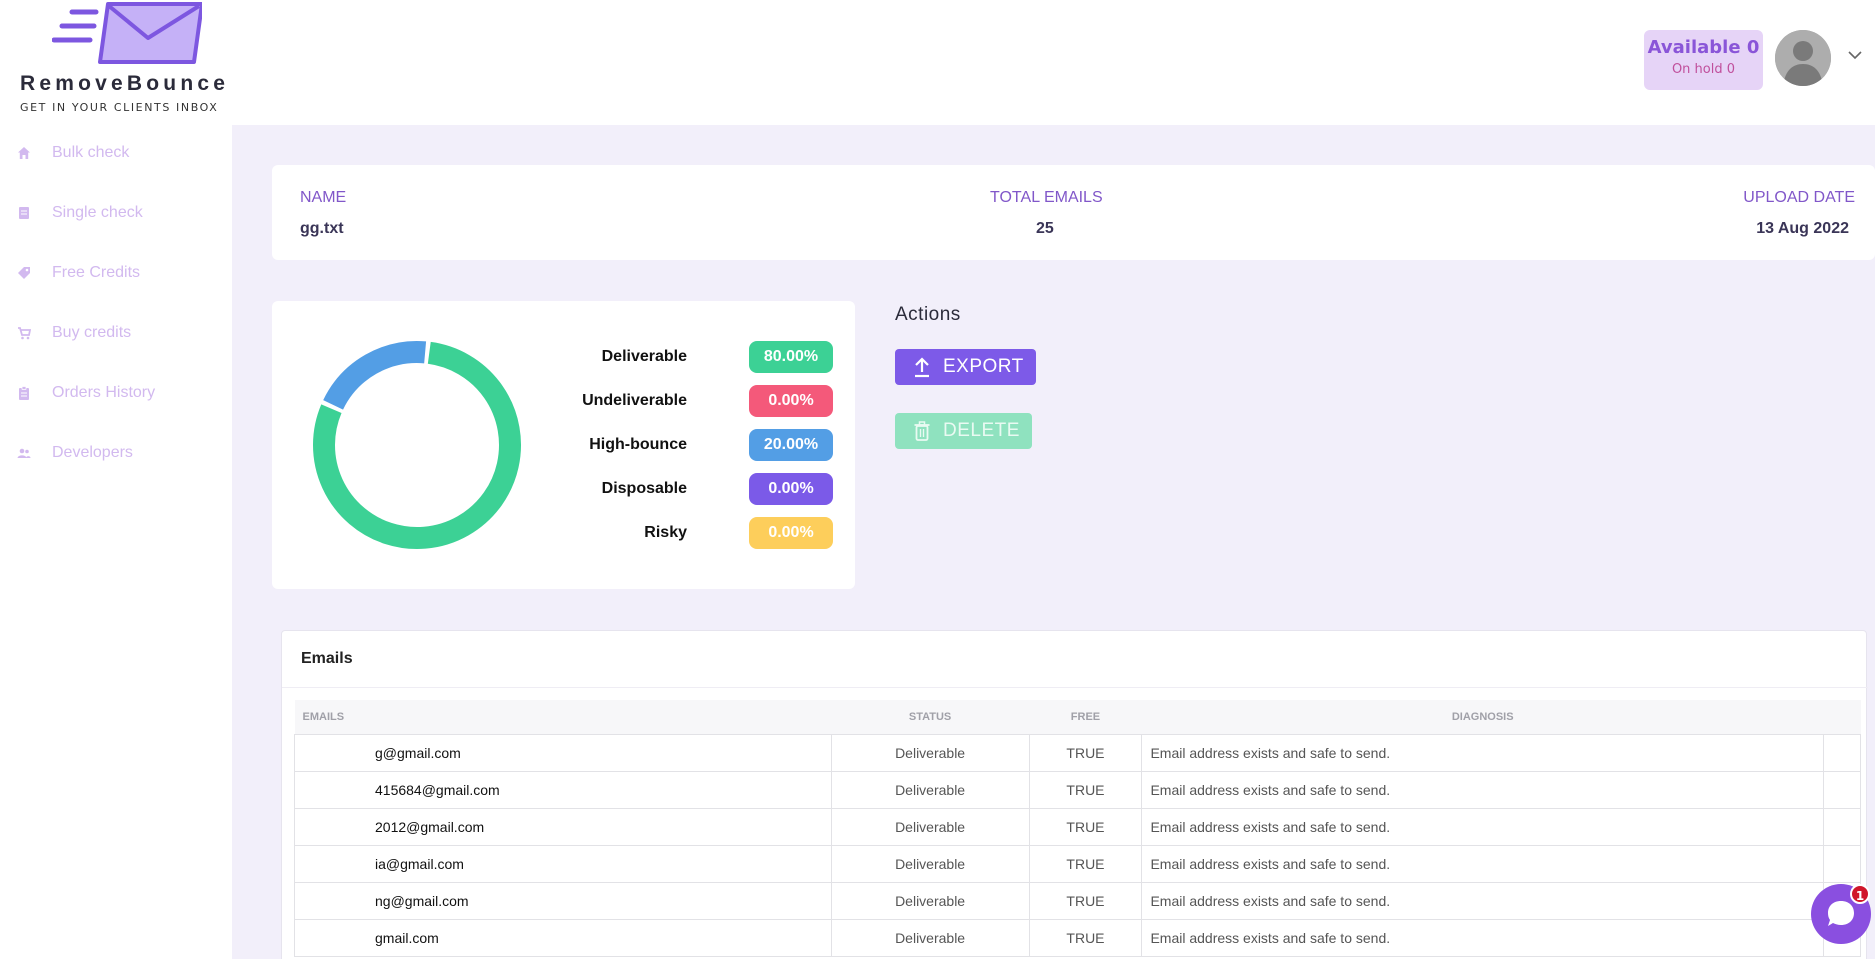 Image resolution: width=1875 pixels, height=959 pixels. I want to click on undeliverable-badge: 0.00%, so click(791, 401).